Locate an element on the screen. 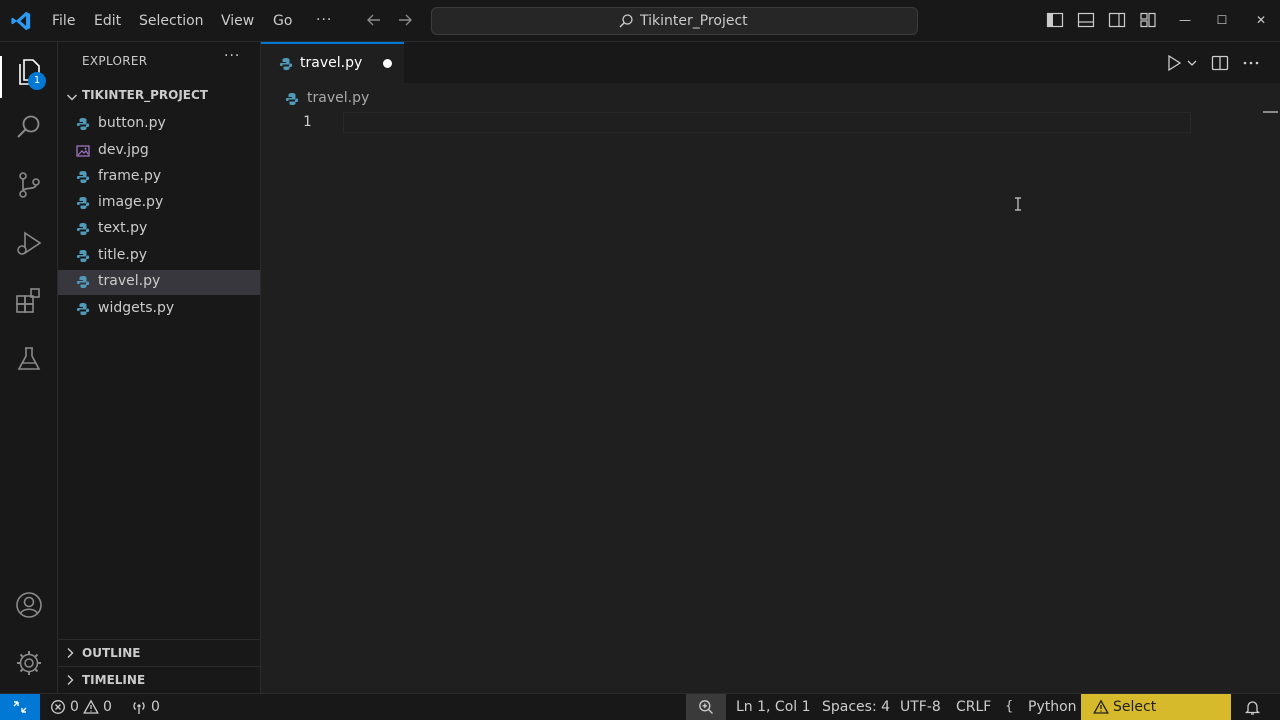 The image size is (1280, 720). customize-layout-icon is located at coordinates (1148, 20).